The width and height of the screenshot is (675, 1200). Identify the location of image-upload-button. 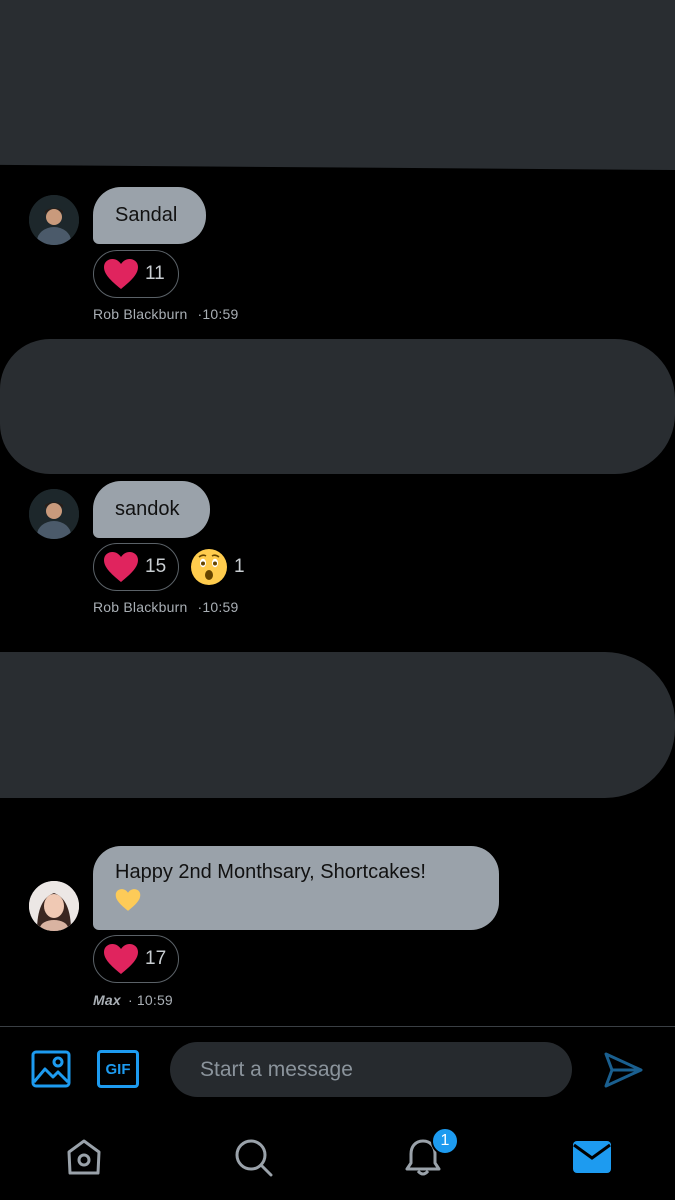
(51, 1069).